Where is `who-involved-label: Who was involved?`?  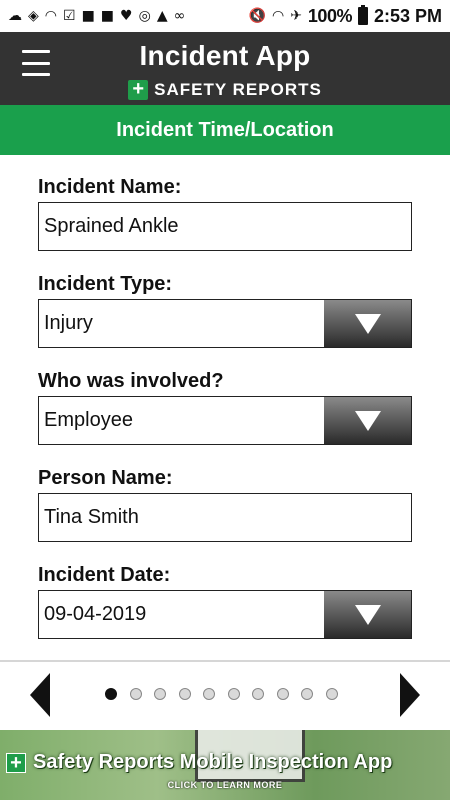
who-involved-label: Who was involved? is located at coordinates (131, 381).